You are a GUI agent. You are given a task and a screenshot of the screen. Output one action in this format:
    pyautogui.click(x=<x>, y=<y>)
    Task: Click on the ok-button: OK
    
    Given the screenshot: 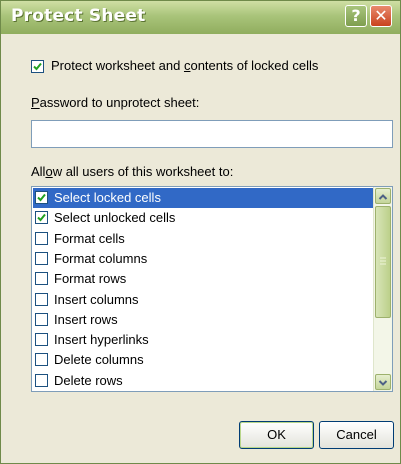 What is the action you would take?
    pyautogui.click(x=276, y=435)
    